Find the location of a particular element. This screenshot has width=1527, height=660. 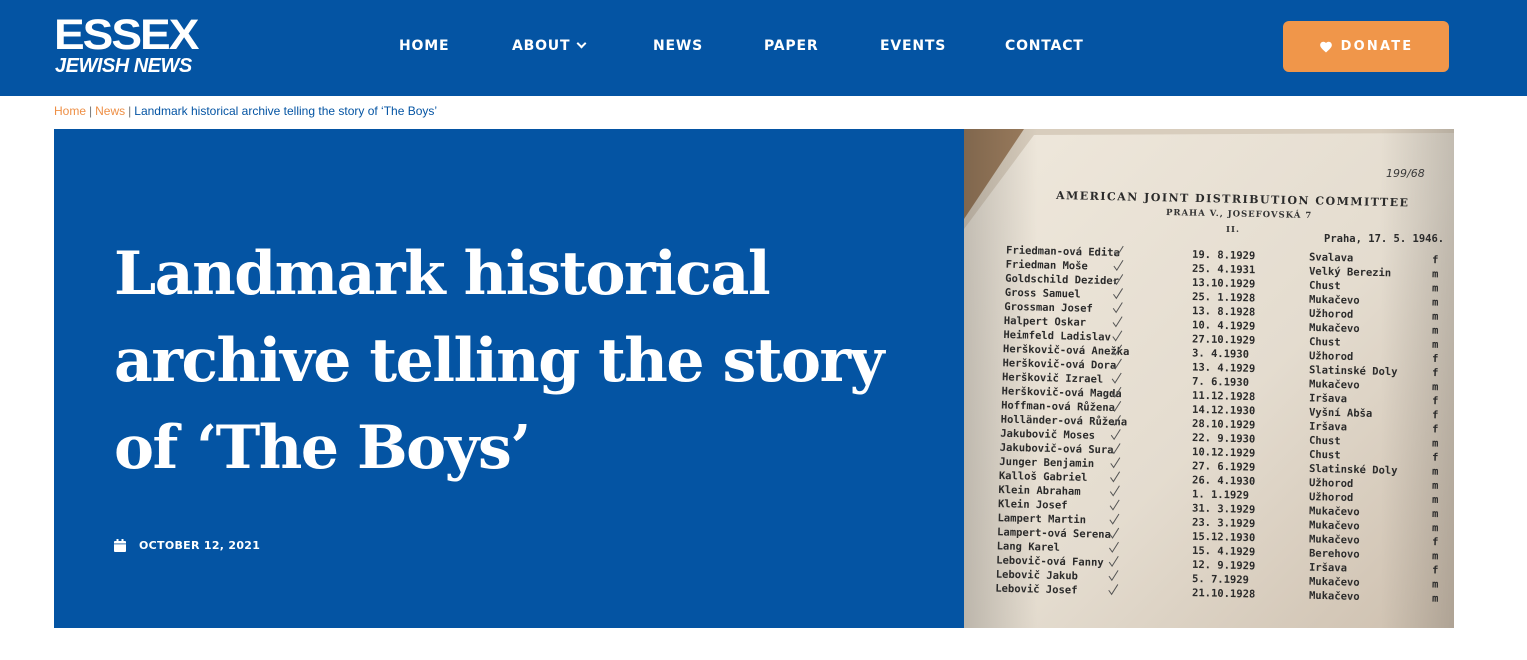

document-row-name: Klein Abraham is located at coordinates (1039, 491).